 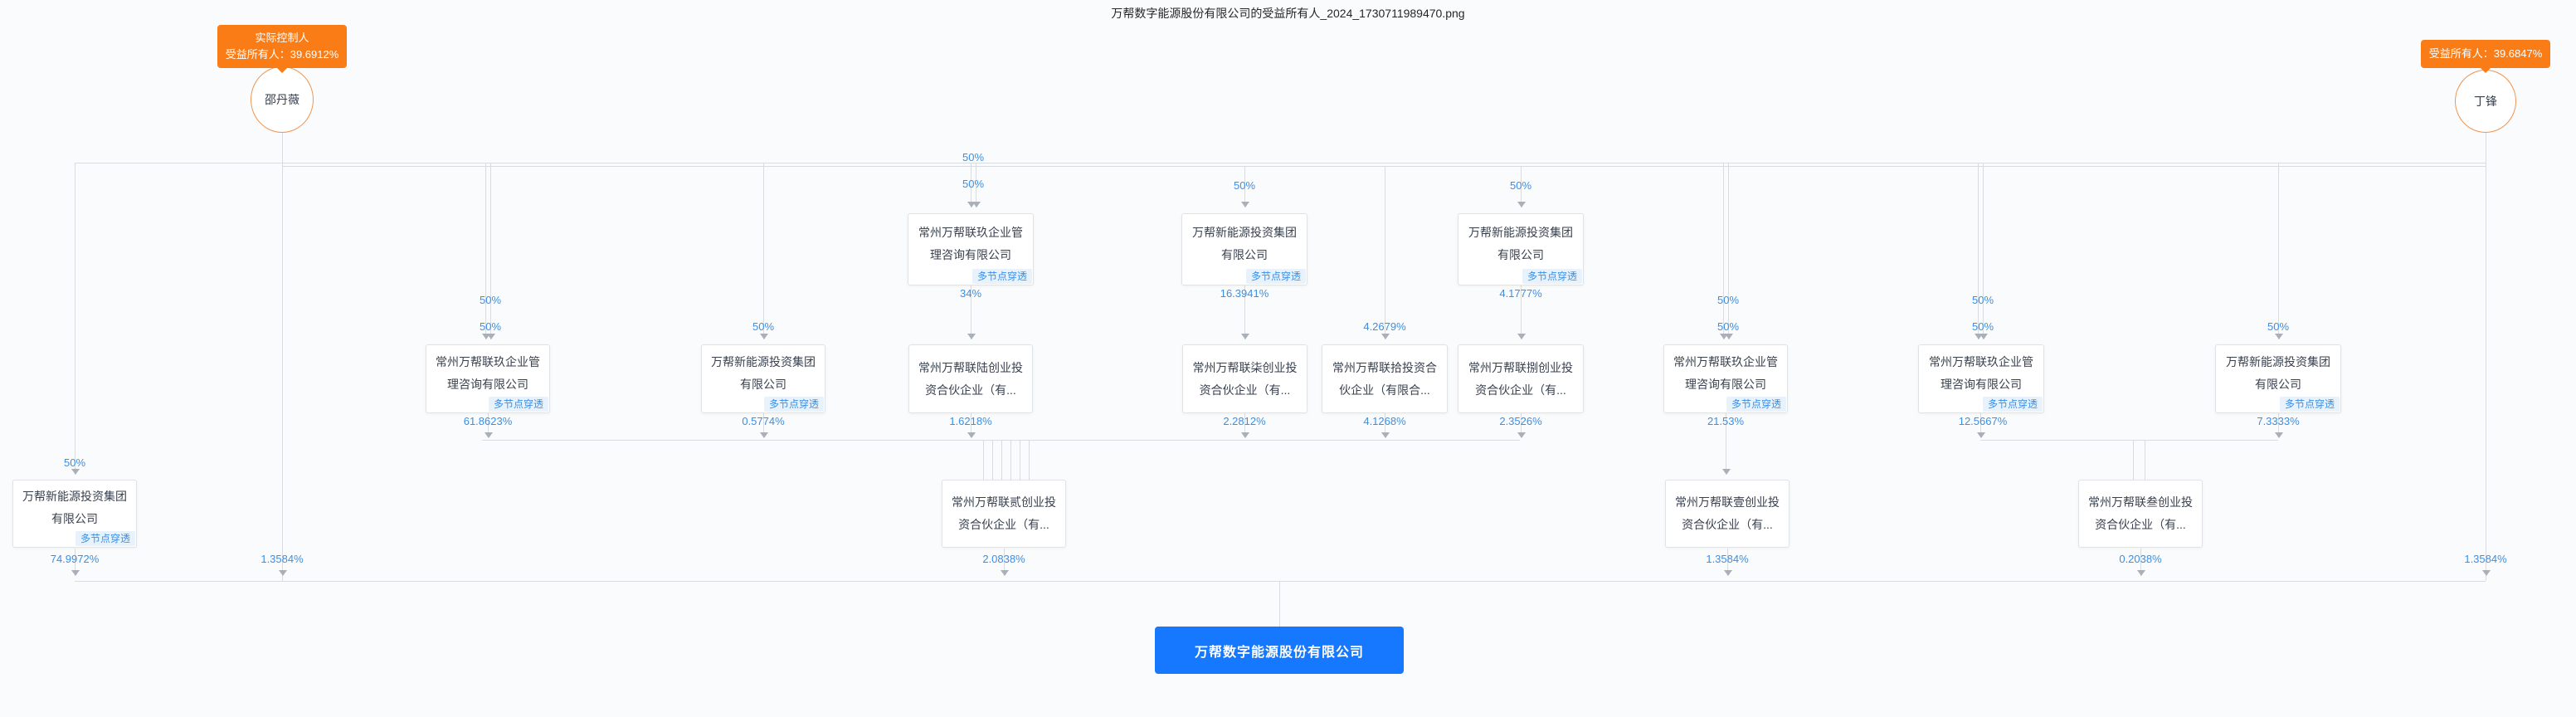 I want to click on edge-percent-label: 4.1777%, so click(x=1520, y=293).